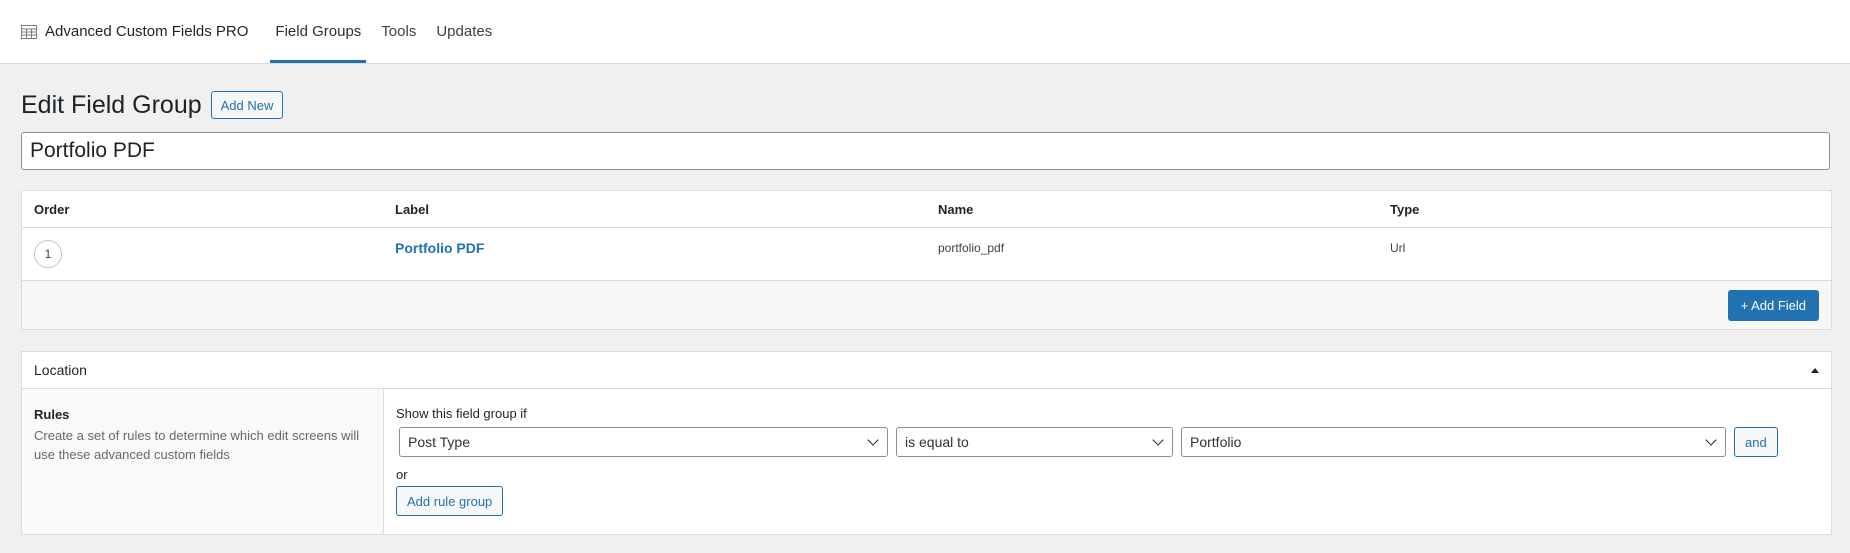 The width and height of the screenshot is (1850, 553). What do you see at coordinates (318, 31) in the screenshot?
I see `tab-field-groups: Field Groups` at bounding box center [318, 31].